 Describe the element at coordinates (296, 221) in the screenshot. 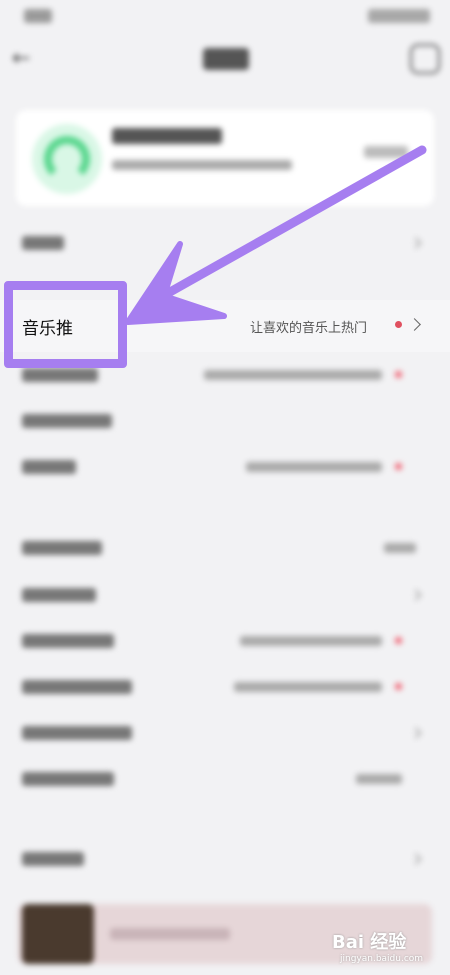

I see `arrow-shaft` at that location.